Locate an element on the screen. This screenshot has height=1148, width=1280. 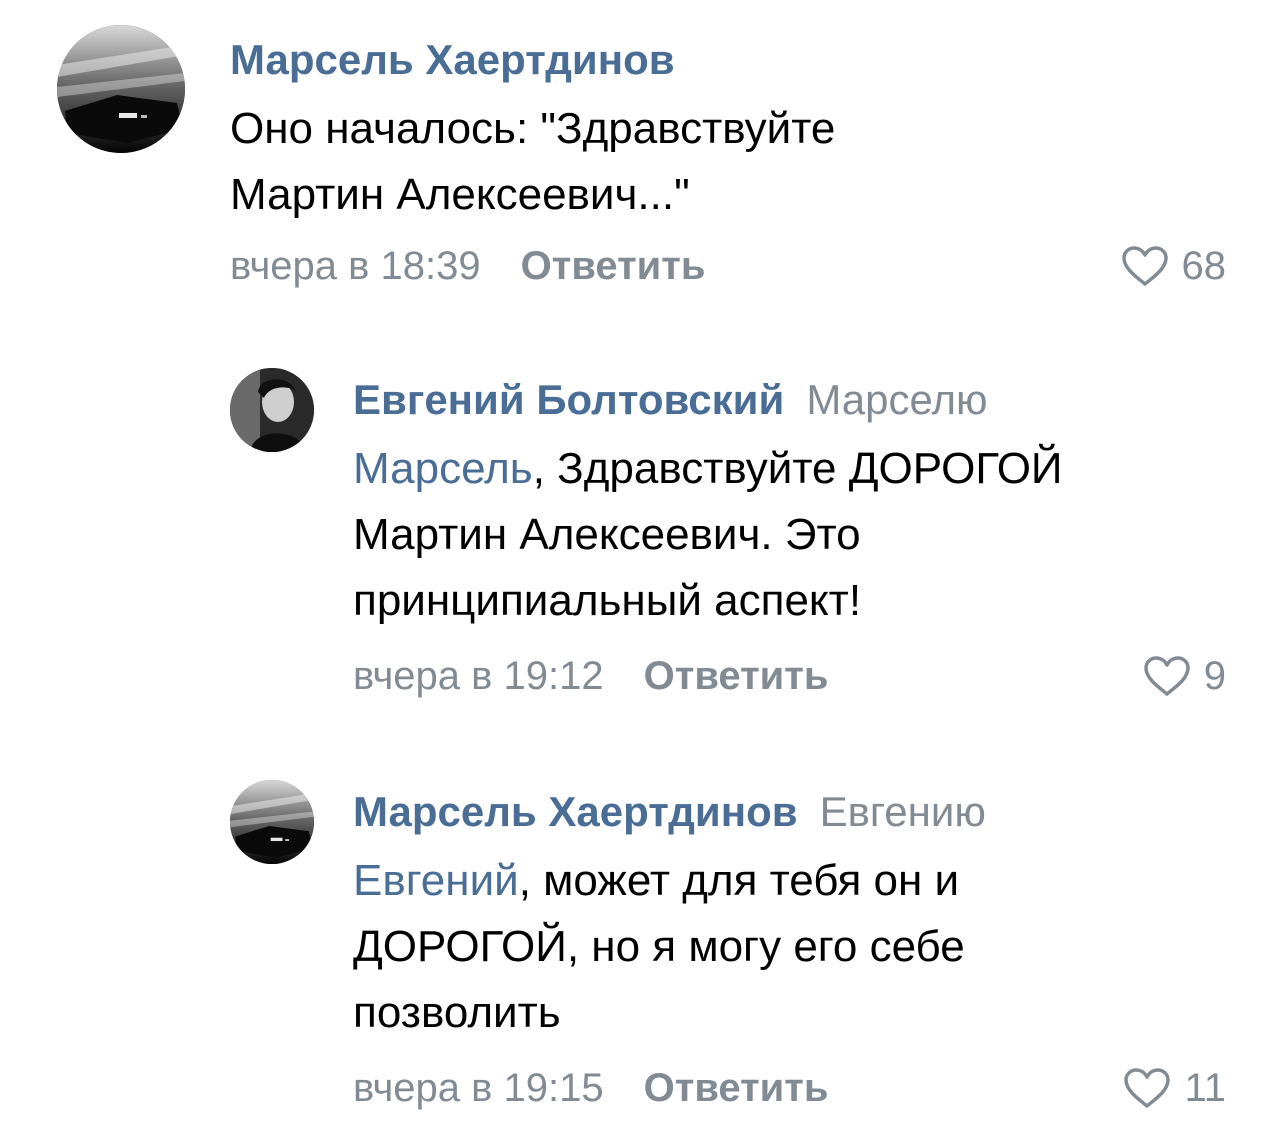
comment-author: Евгений Болтовский Марселю is located at coordinates (670, 400).